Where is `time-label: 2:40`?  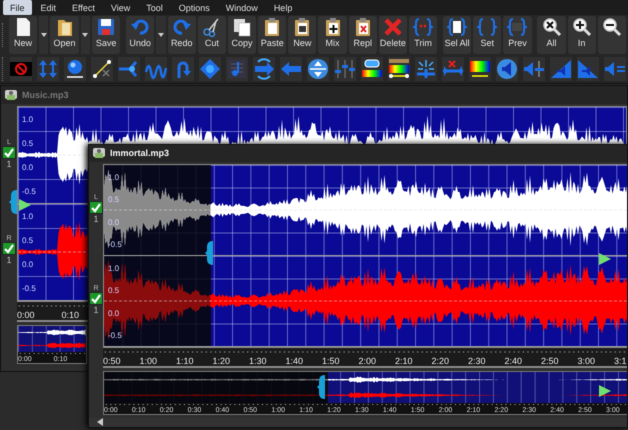 time-label: 2:40 is located at coordinates (514, 361).